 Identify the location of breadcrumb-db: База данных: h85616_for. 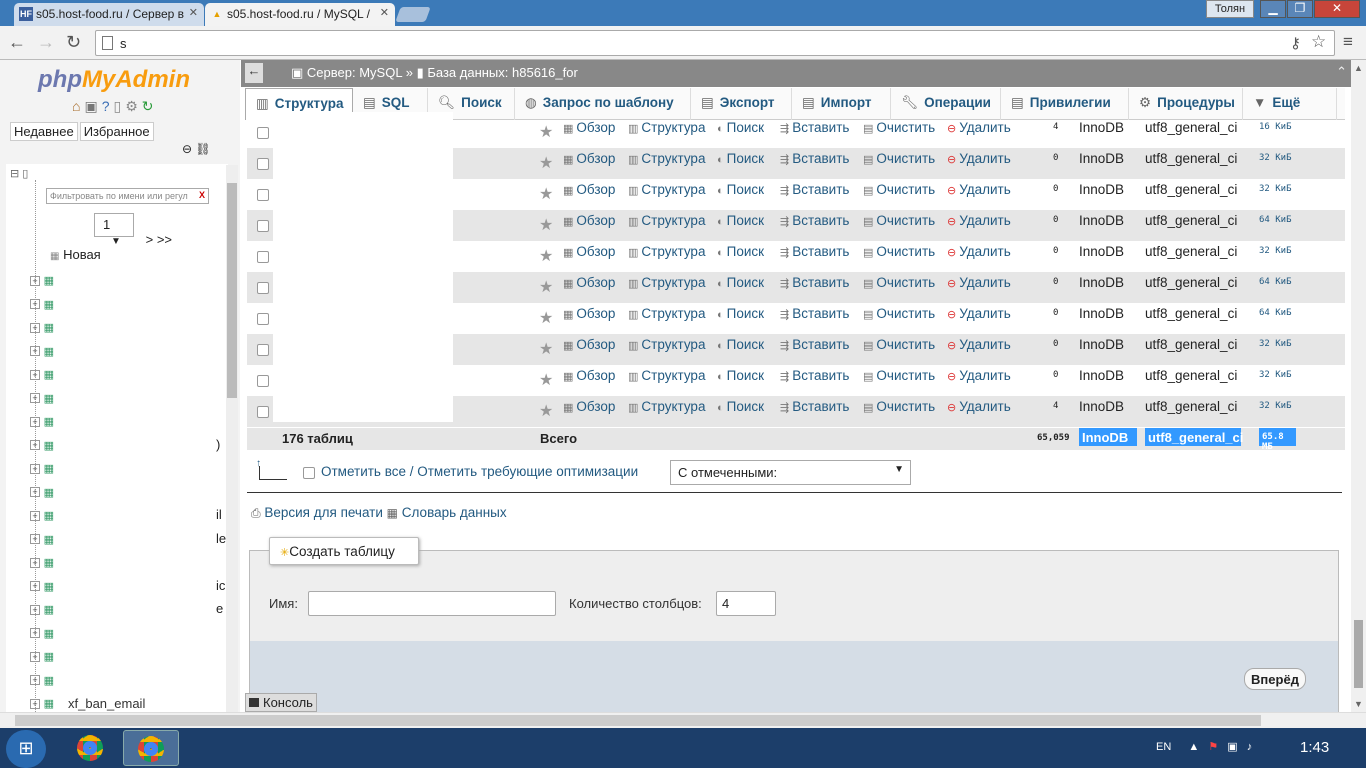
(502, 72).